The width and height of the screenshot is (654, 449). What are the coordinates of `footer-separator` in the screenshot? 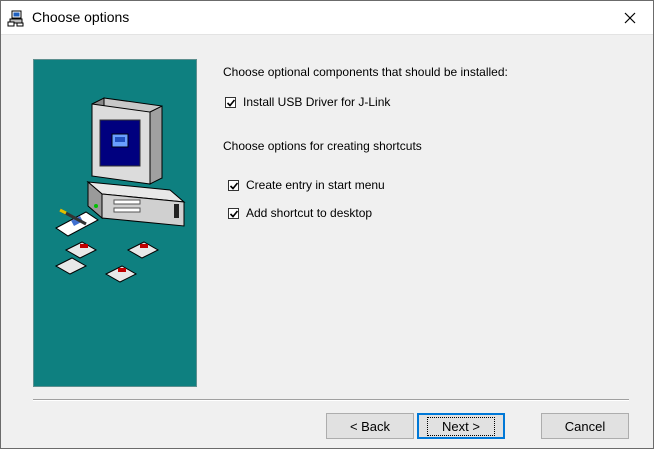 It's located at (331, 400).